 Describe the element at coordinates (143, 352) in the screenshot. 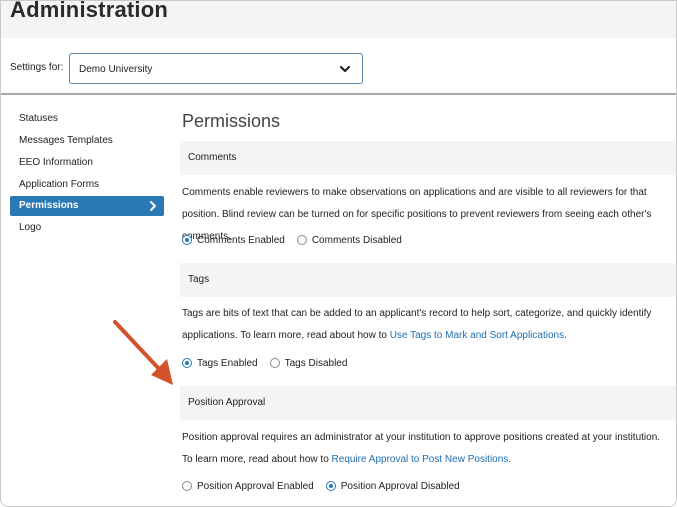

I see `annotation-arrow-icon` at that location.